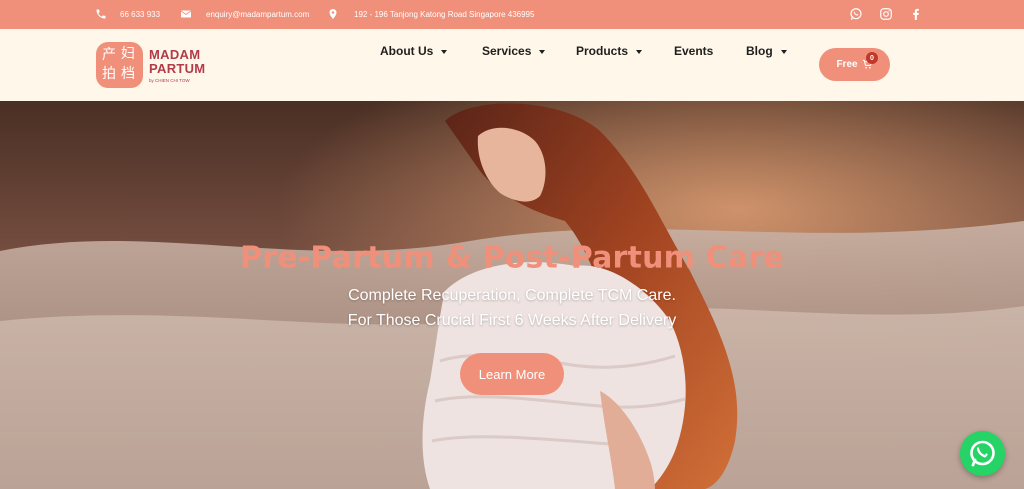 The height and width of the screenshot is (489, 1024). I want to click on nav-label: Blog, so click(759, 51).